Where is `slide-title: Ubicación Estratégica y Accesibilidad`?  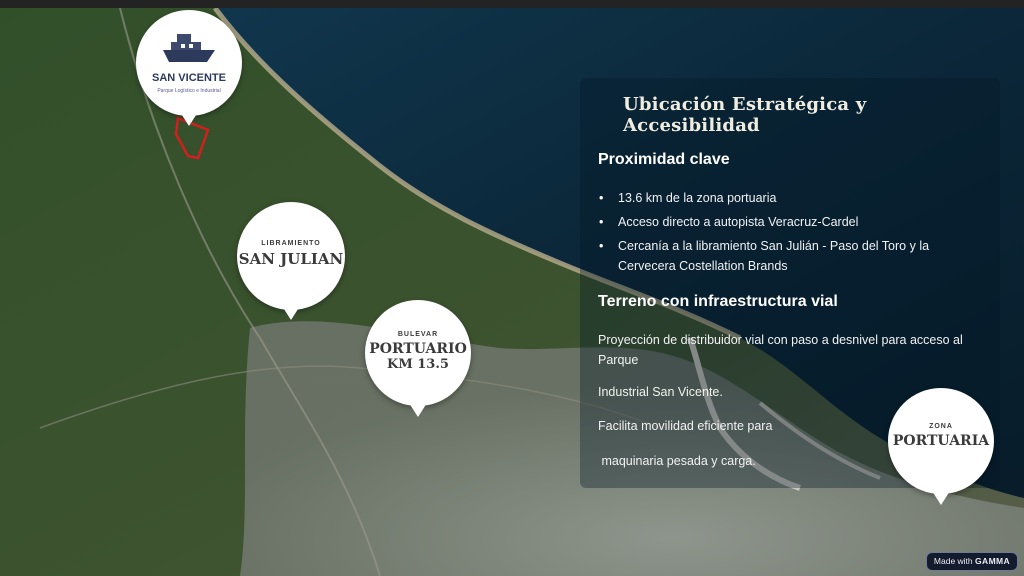
slide-title: Ubicación Estratégica y Accesibilidad is located at coordinates (745, 115).